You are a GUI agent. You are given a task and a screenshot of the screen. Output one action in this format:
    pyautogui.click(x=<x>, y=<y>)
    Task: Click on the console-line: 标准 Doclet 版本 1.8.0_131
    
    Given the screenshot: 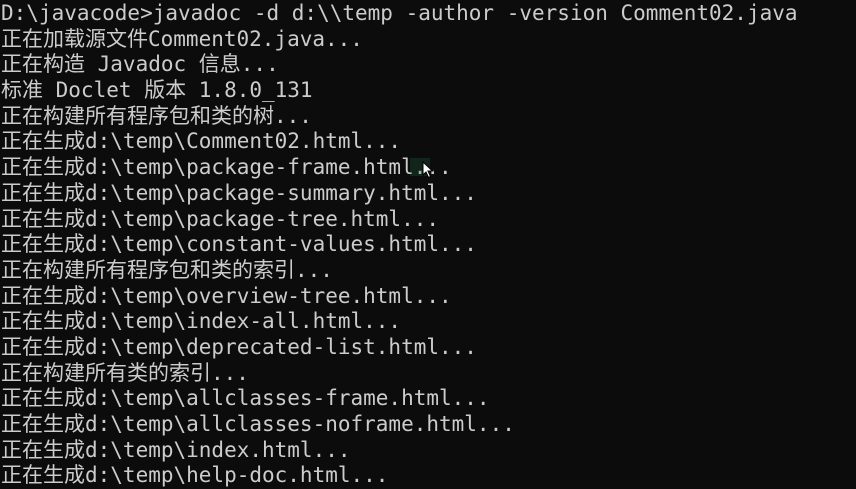 What is the action you would take?
    pyautogui.click(x=157, y=90)
    